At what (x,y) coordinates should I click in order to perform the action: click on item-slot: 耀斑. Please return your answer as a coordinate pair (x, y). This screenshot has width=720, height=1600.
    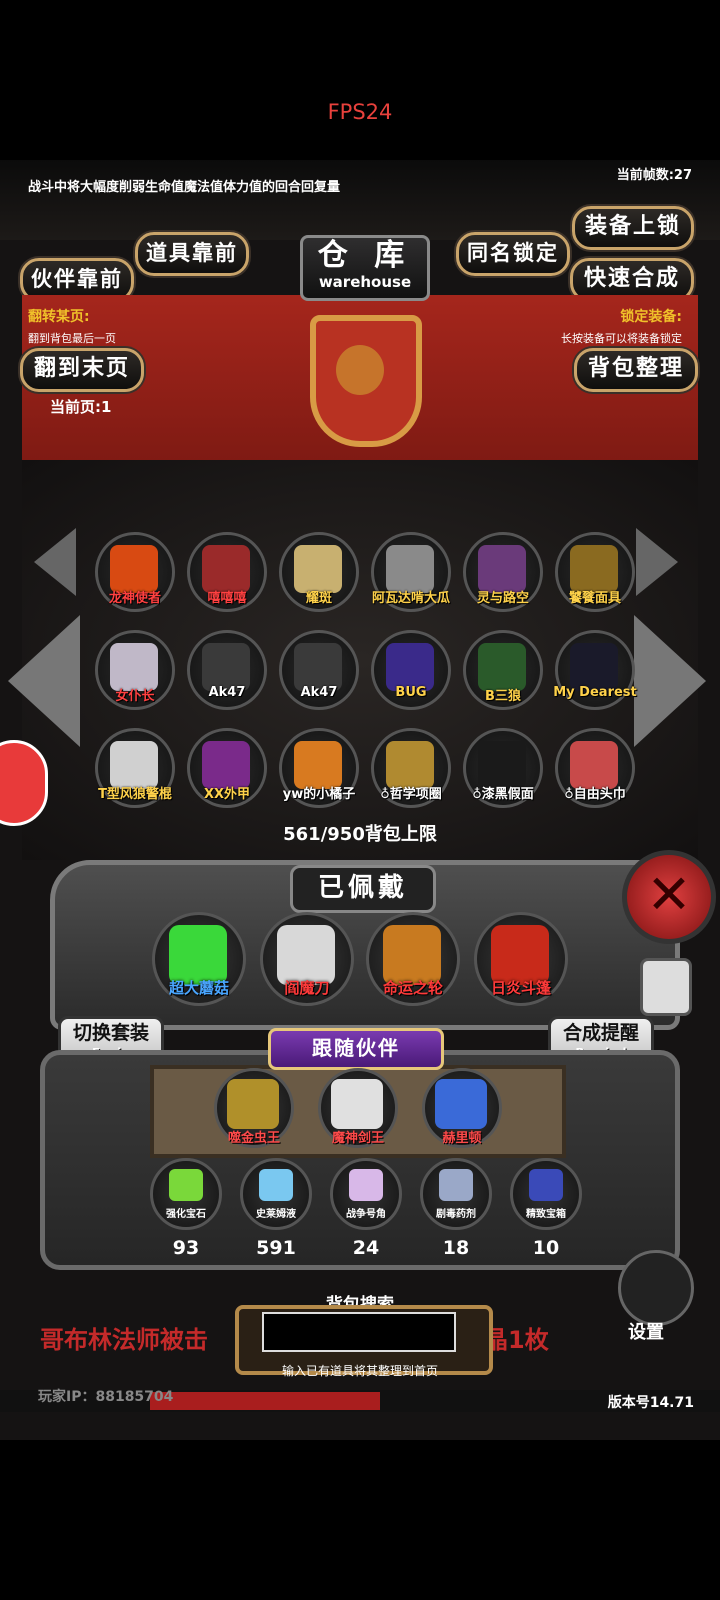
    Looking at the image, I should click on (319, 572).